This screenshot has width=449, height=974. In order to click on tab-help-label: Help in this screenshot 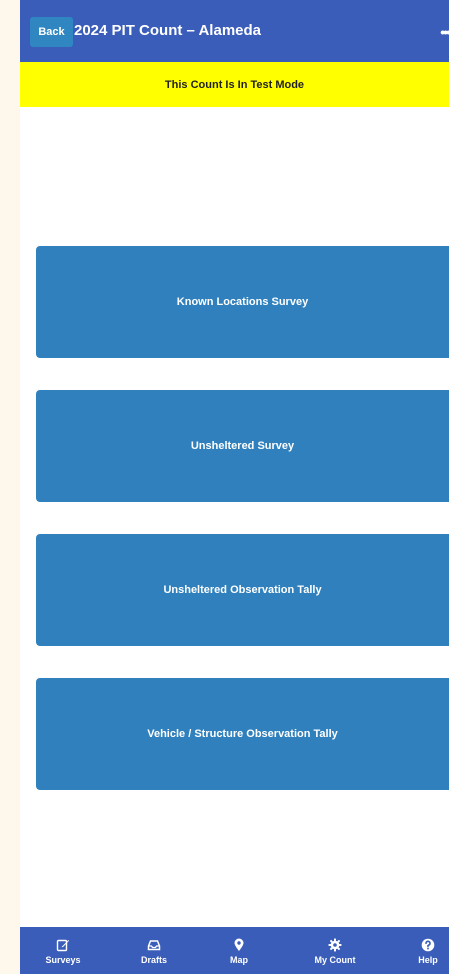, I will do `click(428, 959)`.